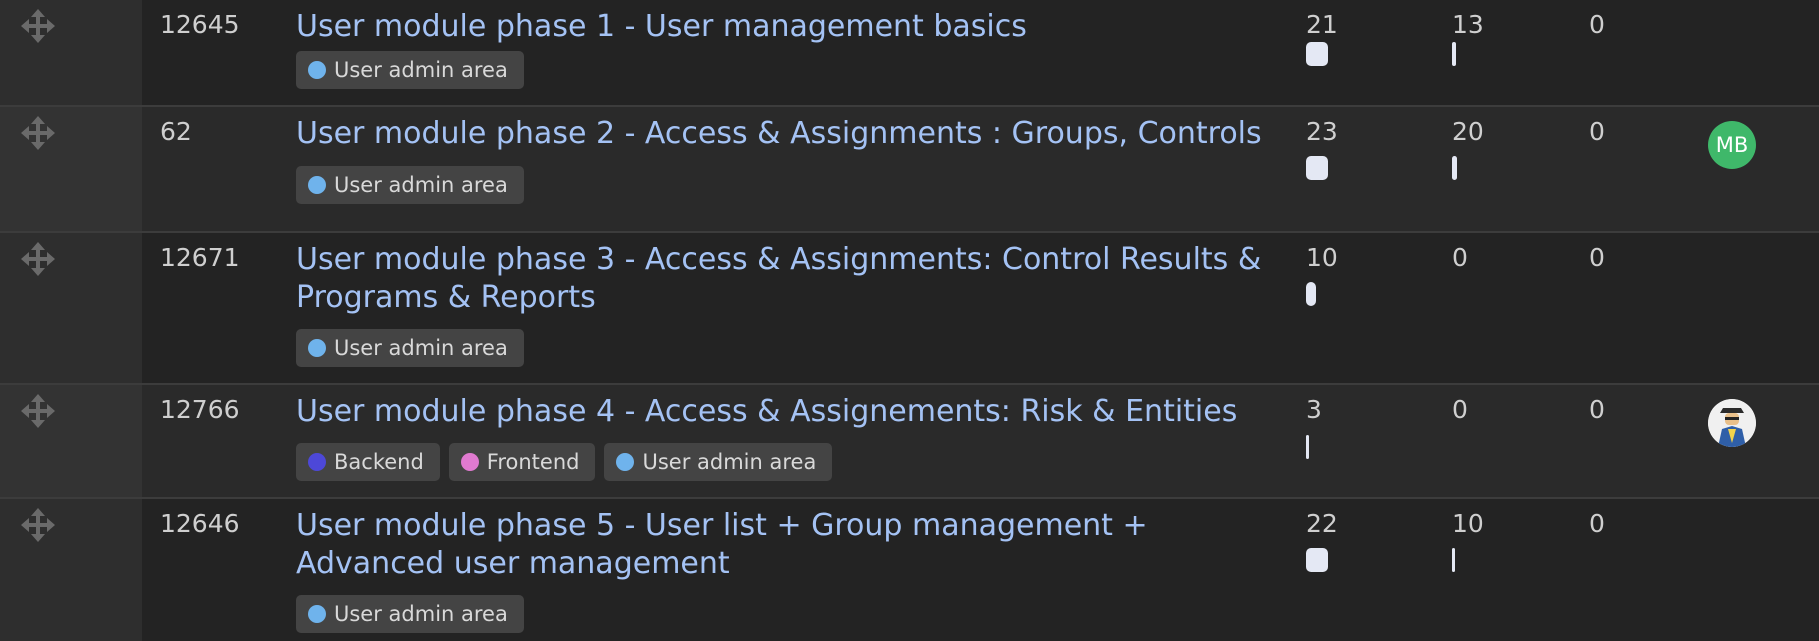 This screenshot has height=641, width=1819. What do you see at coordinates (200, 24) in the screenshot?
I see `issue-id: 12645` at bounding box center [200, 24].